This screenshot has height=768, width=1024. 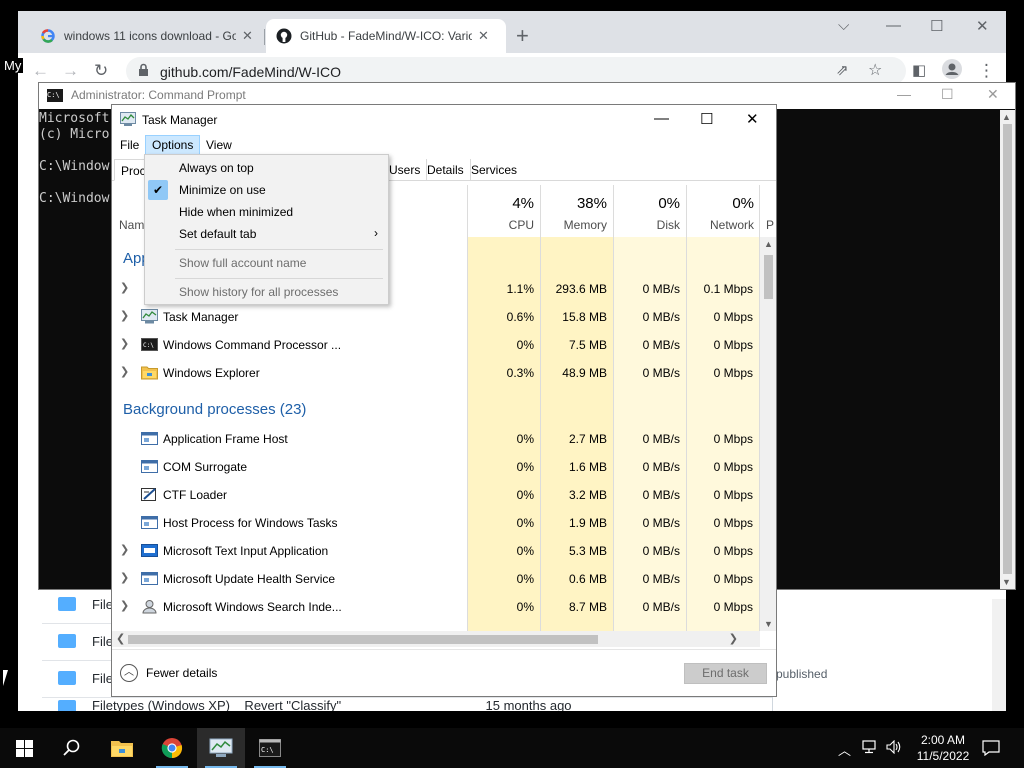 What do you see at coordinates (444, 120) in the screenshot?
I see `tm-titlebar: Task Manager — ☐ ✕` at bounding box center [444, 120].